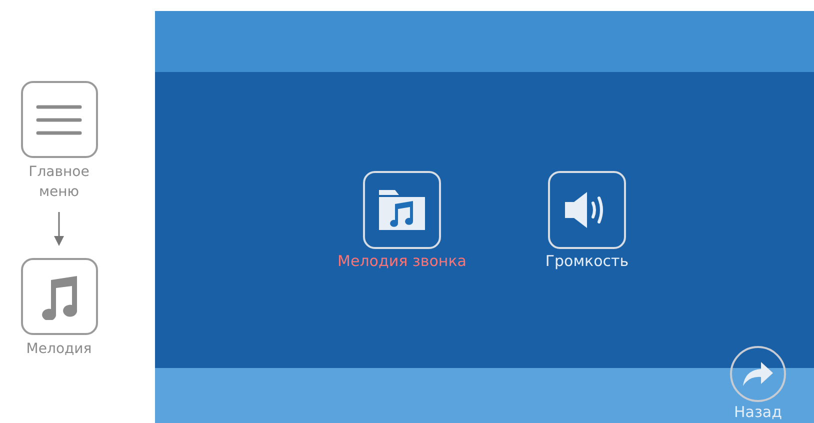  What do you see at coordinates (402, 210) in the screenshot?
I see `music-folder-icon` at bounding box center [402, 210].